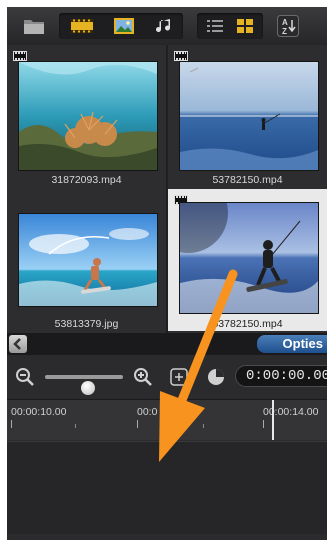 The height and width of the screenshot is (545, 329). What do you see at coordinates (39, 412) in the screenshot?
I see `ruler-label: 00:00:10.00` at bounding box center [39, 412].